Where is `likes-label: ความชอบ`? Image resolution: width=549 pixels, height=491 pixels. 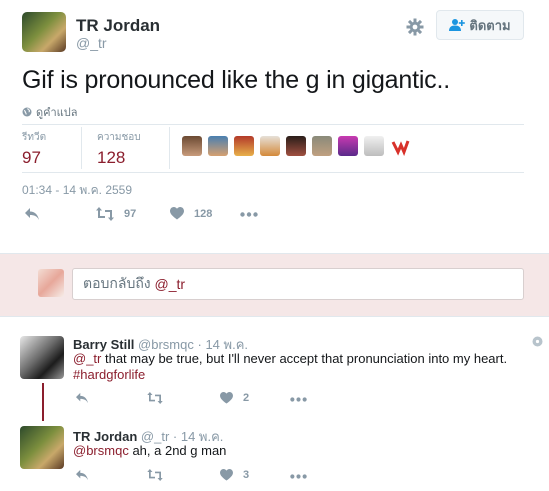 likes-label: ความชอบ is located at coordinates (119, 137).